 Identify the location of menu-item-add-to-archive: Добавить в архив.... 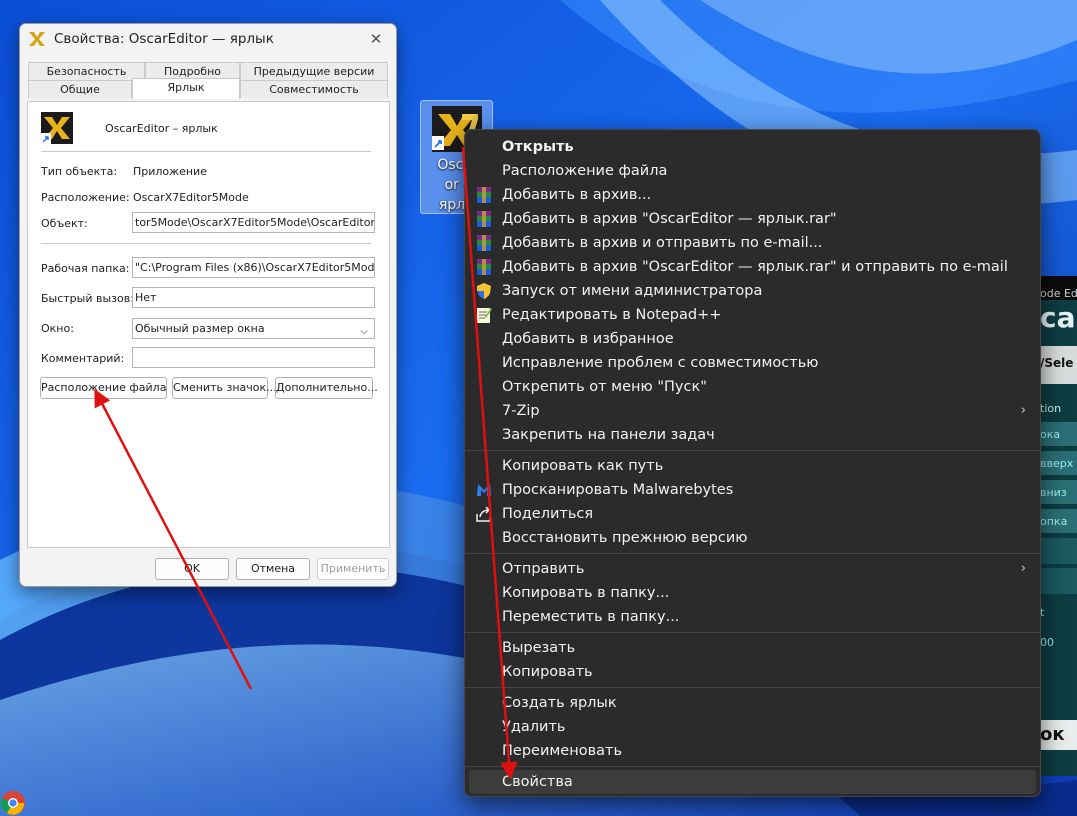
(752, 195).